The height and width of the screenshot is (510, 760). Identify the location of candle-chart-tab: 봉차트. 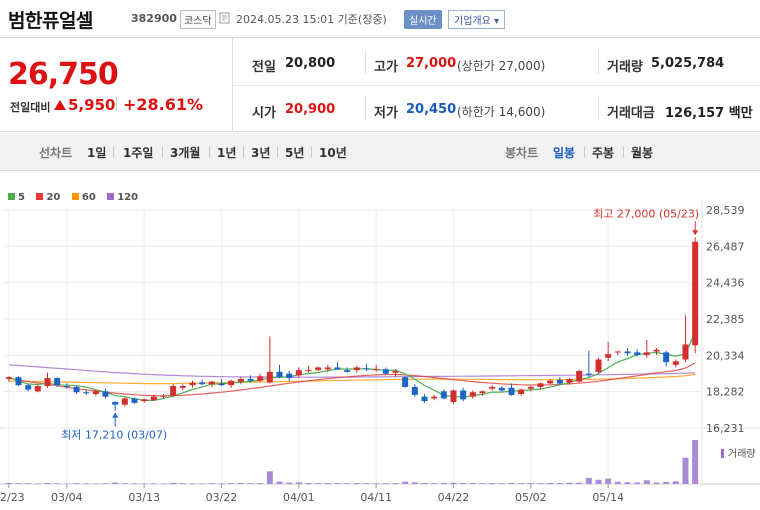
(521, 152).